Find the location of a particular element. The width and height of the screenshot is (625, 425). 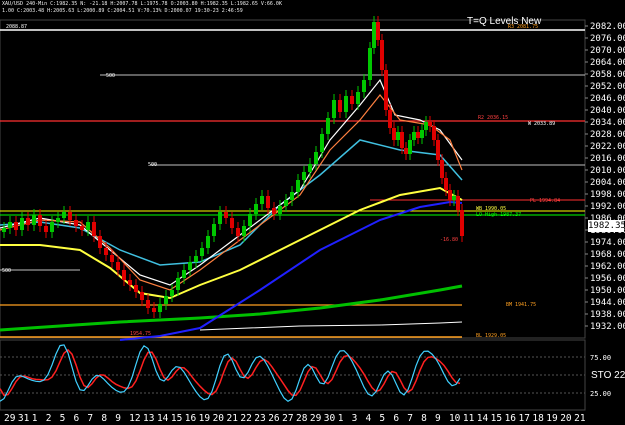

price-tick-label: 2004.00 is located at coordinates (607, 183).